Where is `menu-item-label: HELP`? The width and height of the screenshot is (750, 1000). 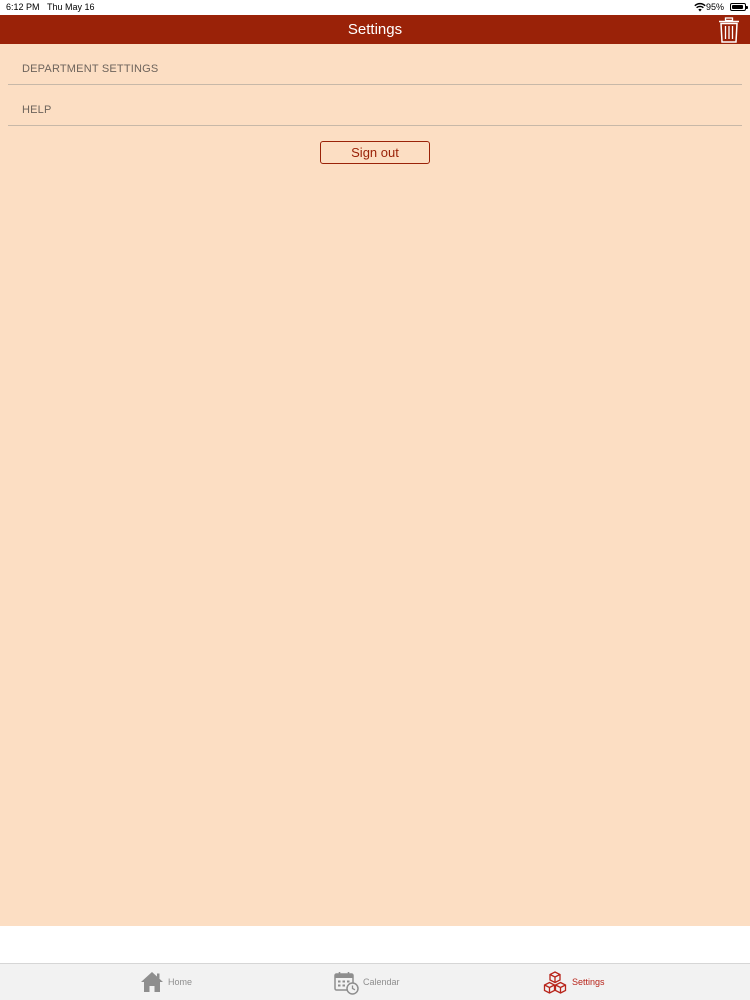
menu-item-label: HELP is located at coordinates (37, 110).